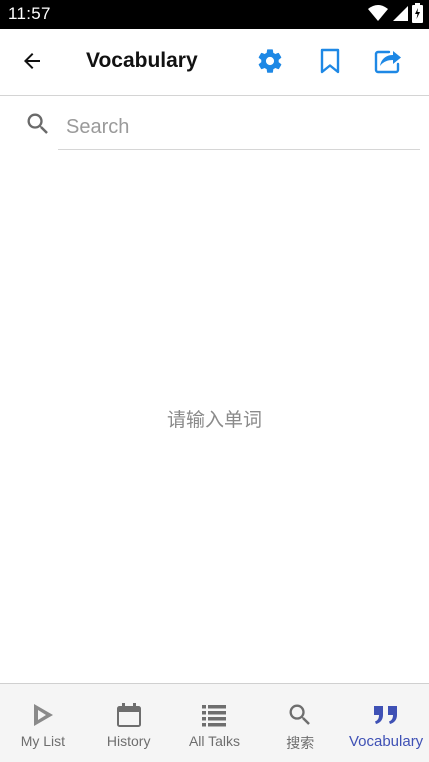  Describe the element at coordinates (43, 741) in the screenshot. I see `nav-label-my-list: My List` at that location.